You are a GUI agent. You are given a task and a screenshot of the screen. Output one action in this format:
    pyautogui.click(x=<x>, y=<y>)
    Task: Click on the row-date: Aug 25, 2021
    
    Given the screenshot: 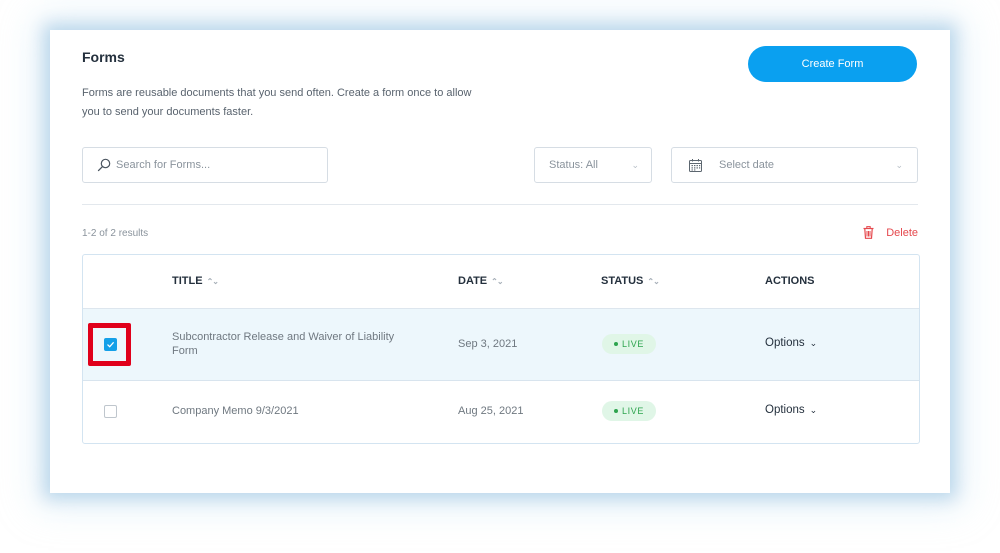 What is the action you would take?
    pyautogui.click(x=491, y=411)
    